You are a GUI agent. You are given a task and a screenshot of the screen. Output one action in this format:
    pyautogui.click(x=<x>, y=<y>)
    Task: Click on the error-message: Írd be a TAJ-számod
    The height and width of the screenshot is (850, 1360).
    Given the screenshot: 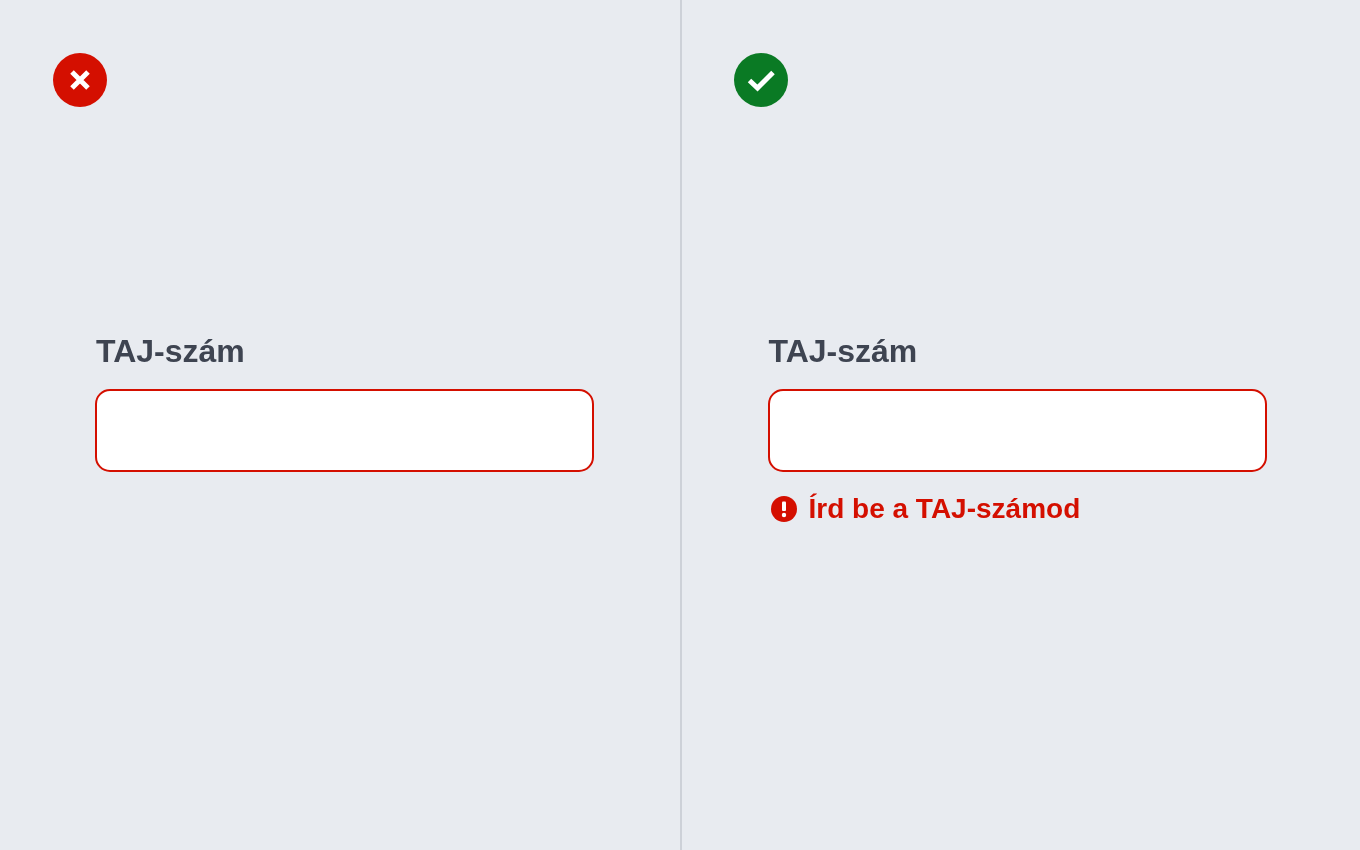 What is the action you would take?
    pyautogui.click(x=944, y=509)
    